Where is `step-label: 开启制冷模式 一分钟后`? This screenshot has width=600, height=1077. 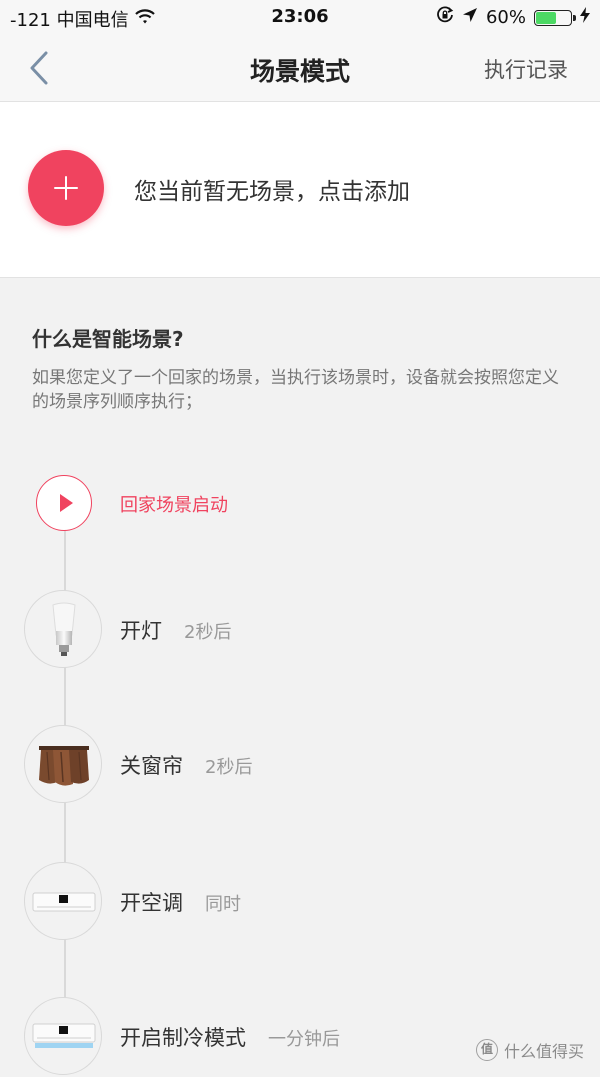 step-label: 开启制冷模式 一分钟后 is located at coordinates (230, 1037).